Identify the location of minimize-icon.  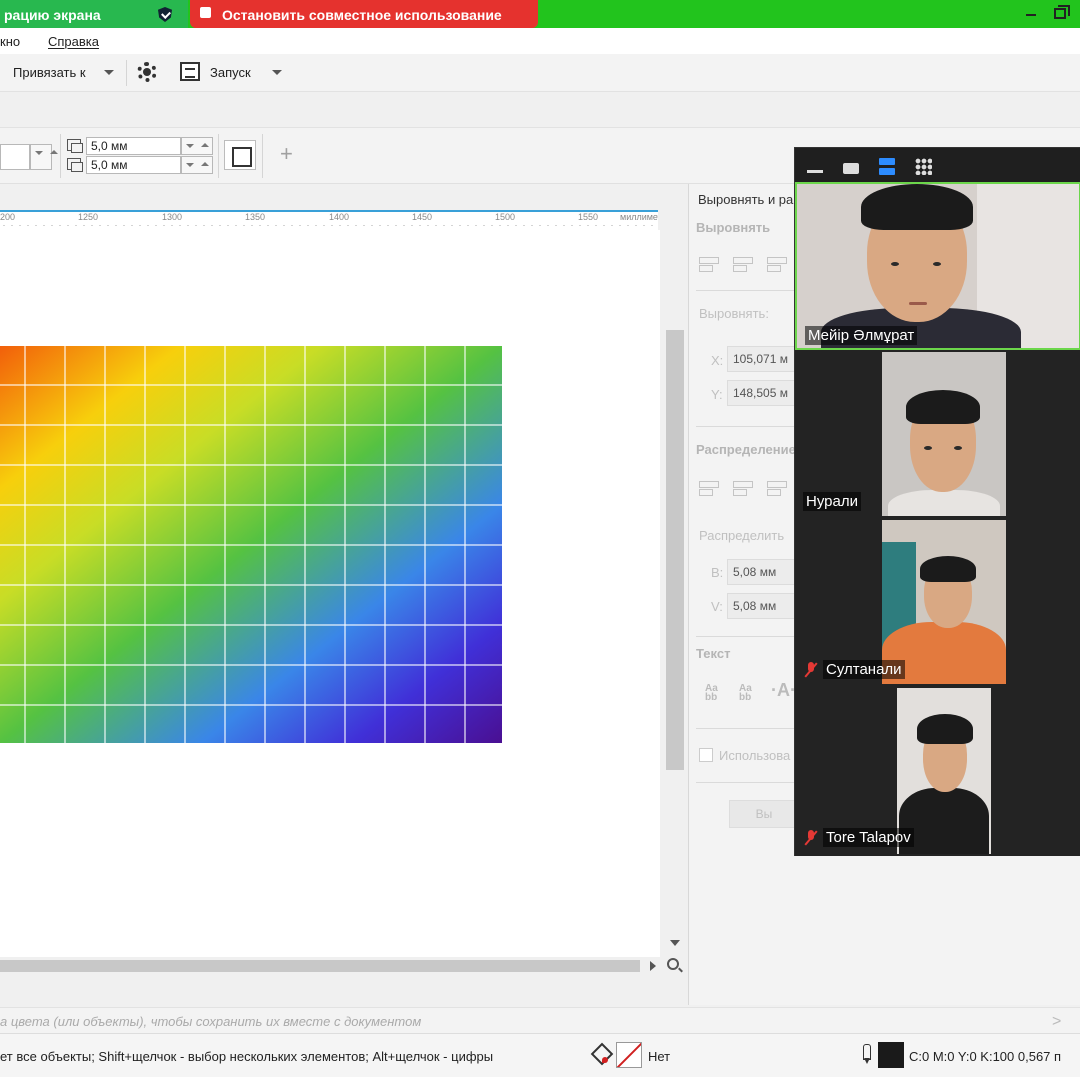
(1031, 15).